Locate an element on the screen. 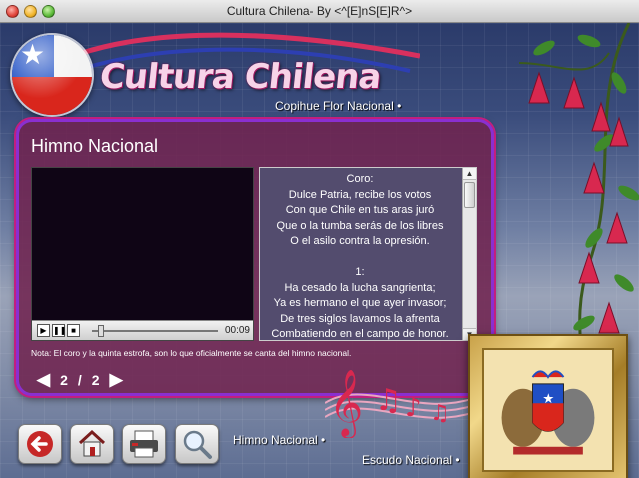 This screenshot has height=478, width=639. print-button is located at coordinates (144, 444).